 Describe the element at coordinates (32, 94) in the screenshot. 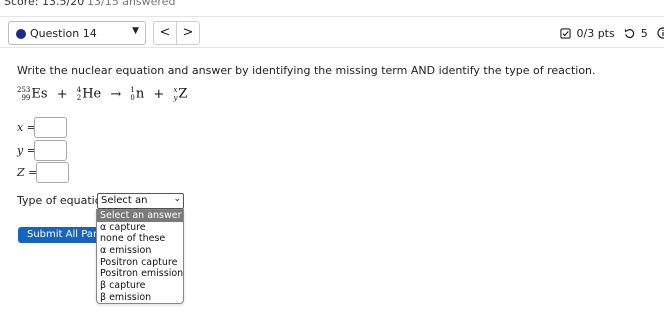

I see `reactant-einsteinium: 253 99 Es` at that location.